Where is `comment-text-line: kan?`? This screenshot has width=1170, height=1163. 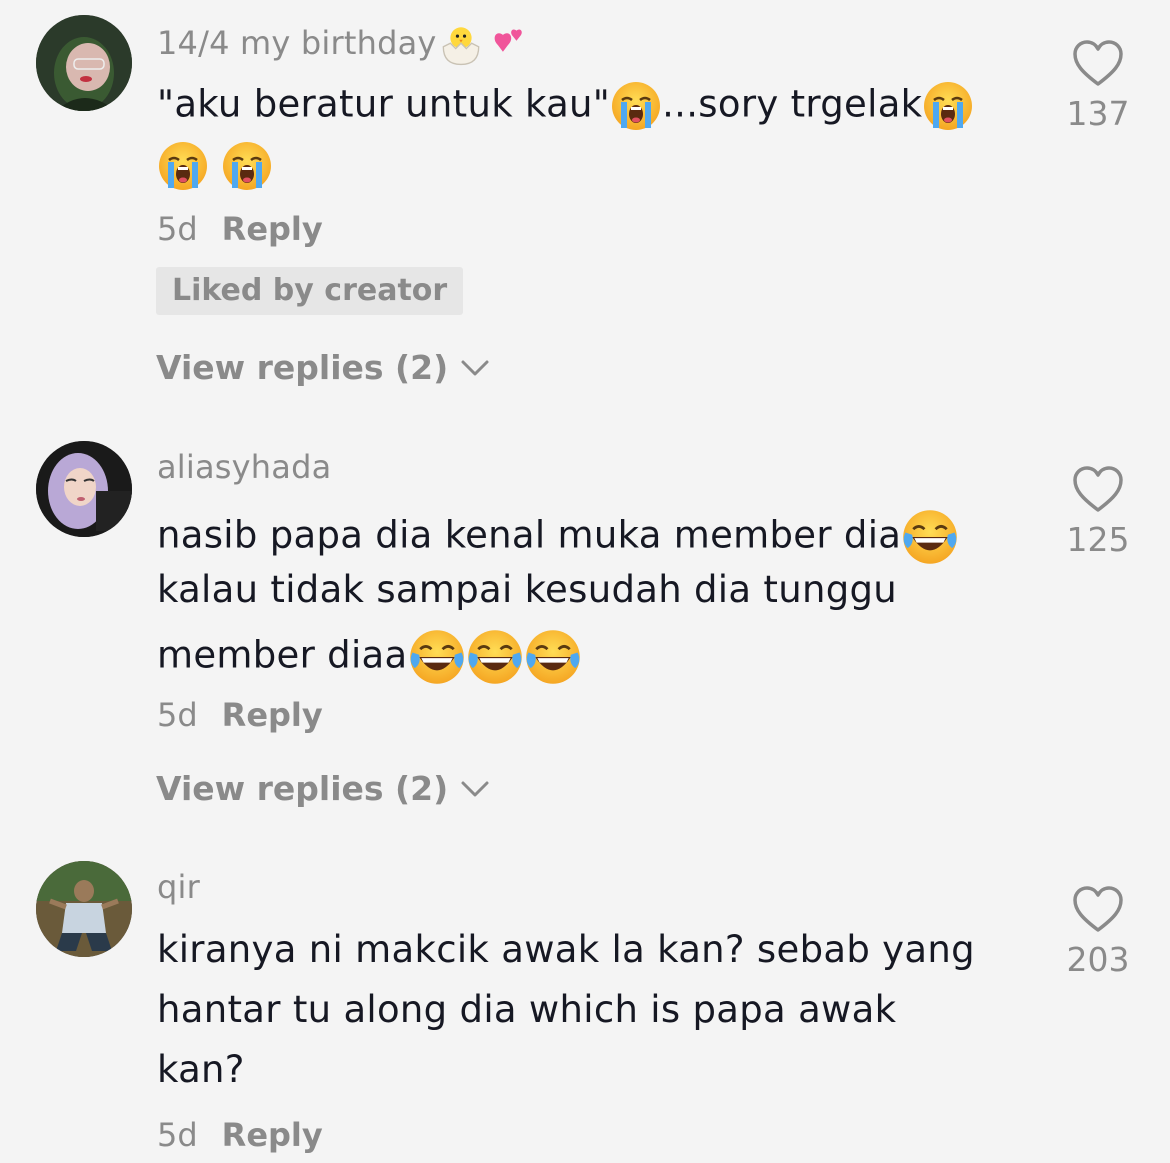
comment-text-line: kan? is located at coordinates (201, 1069).